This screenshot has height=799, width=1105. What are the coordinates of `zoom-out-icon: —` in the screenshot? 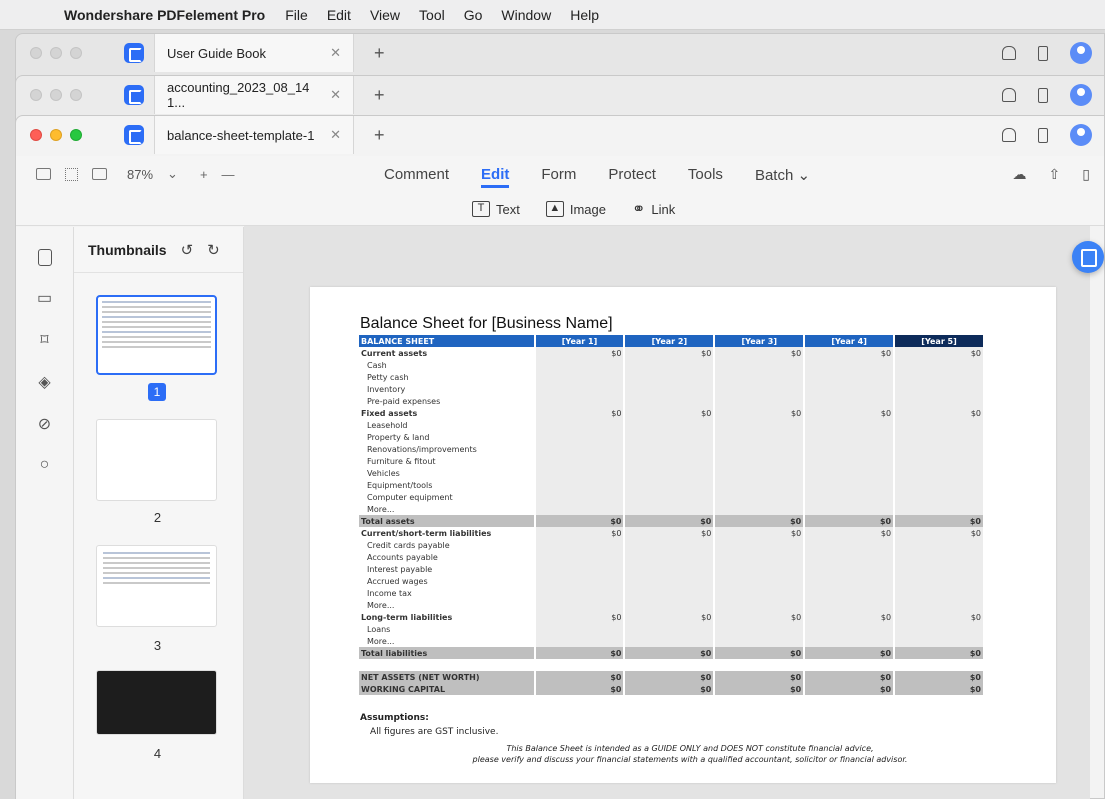 It's located at (228, 174).